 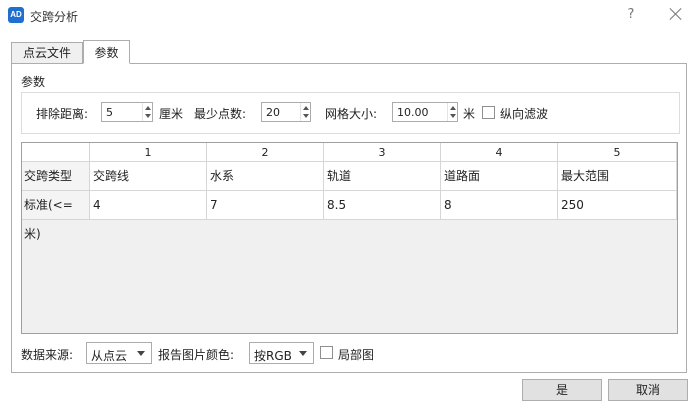 I want to click on cancel-button: 取消, so click(x=648, y=390).